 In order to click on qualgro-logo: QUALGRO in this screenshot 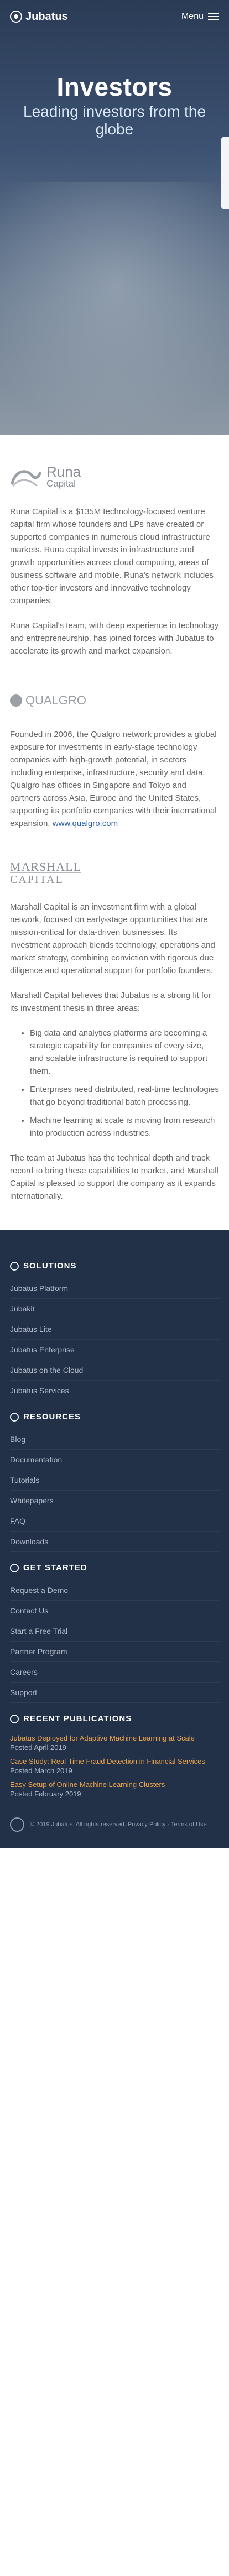, I will do `click(114, 700)`.